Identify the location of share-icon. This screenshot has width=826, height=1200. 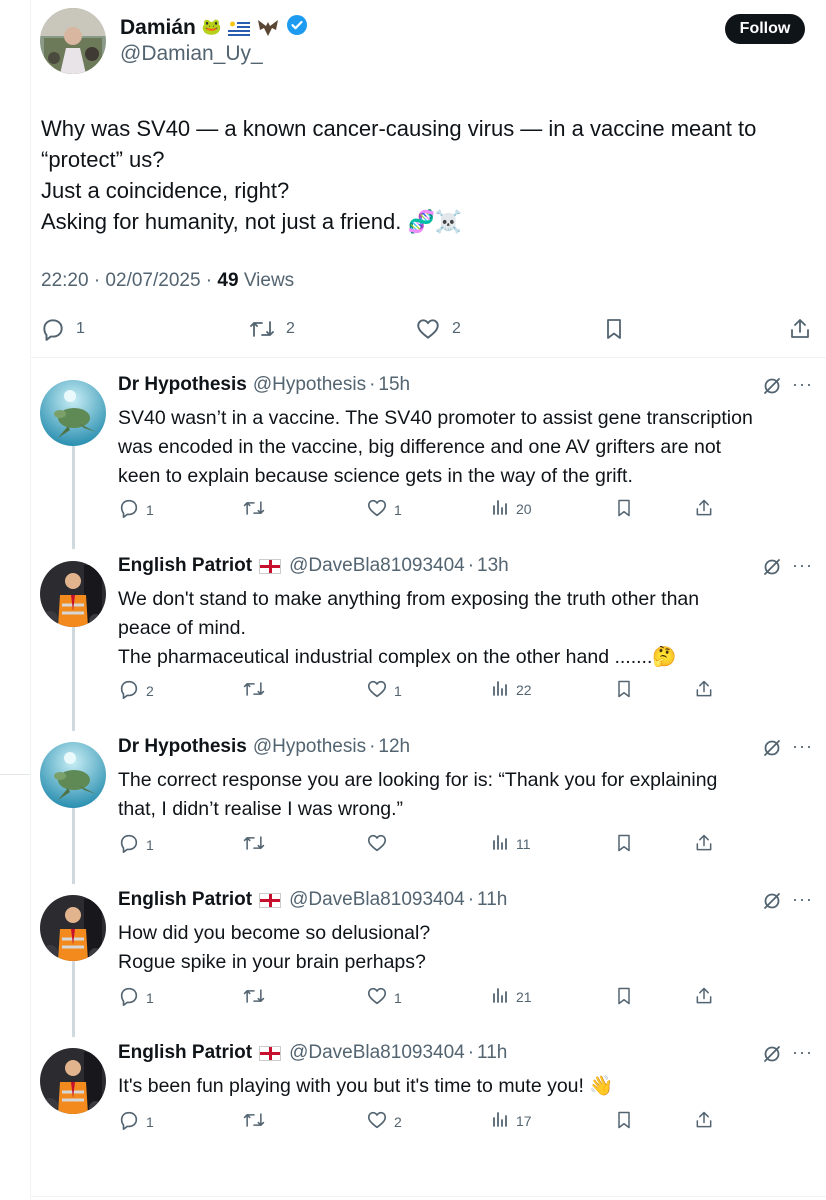
(704, 509).